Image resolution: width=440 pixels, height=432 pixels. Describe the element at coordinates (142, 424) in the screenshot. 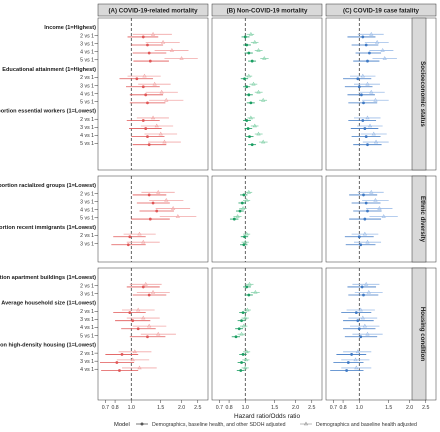

I see `legend-key-circle` at that location.